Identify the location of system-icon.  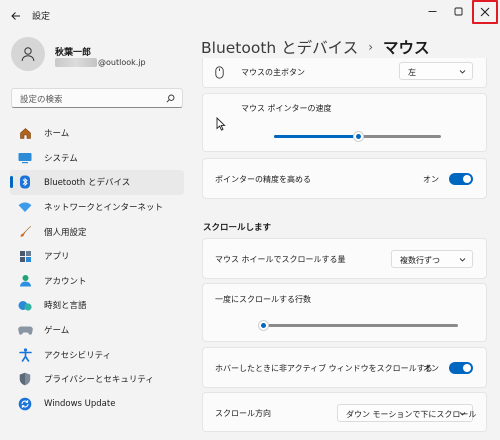
(25, 158).